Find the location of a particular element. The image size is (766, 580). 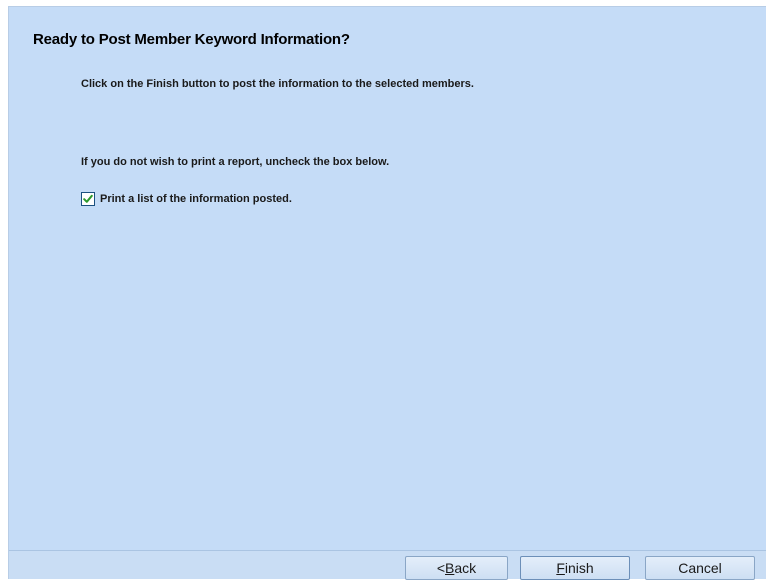

back-button-rest: ack is located at coordinates (465, 568).